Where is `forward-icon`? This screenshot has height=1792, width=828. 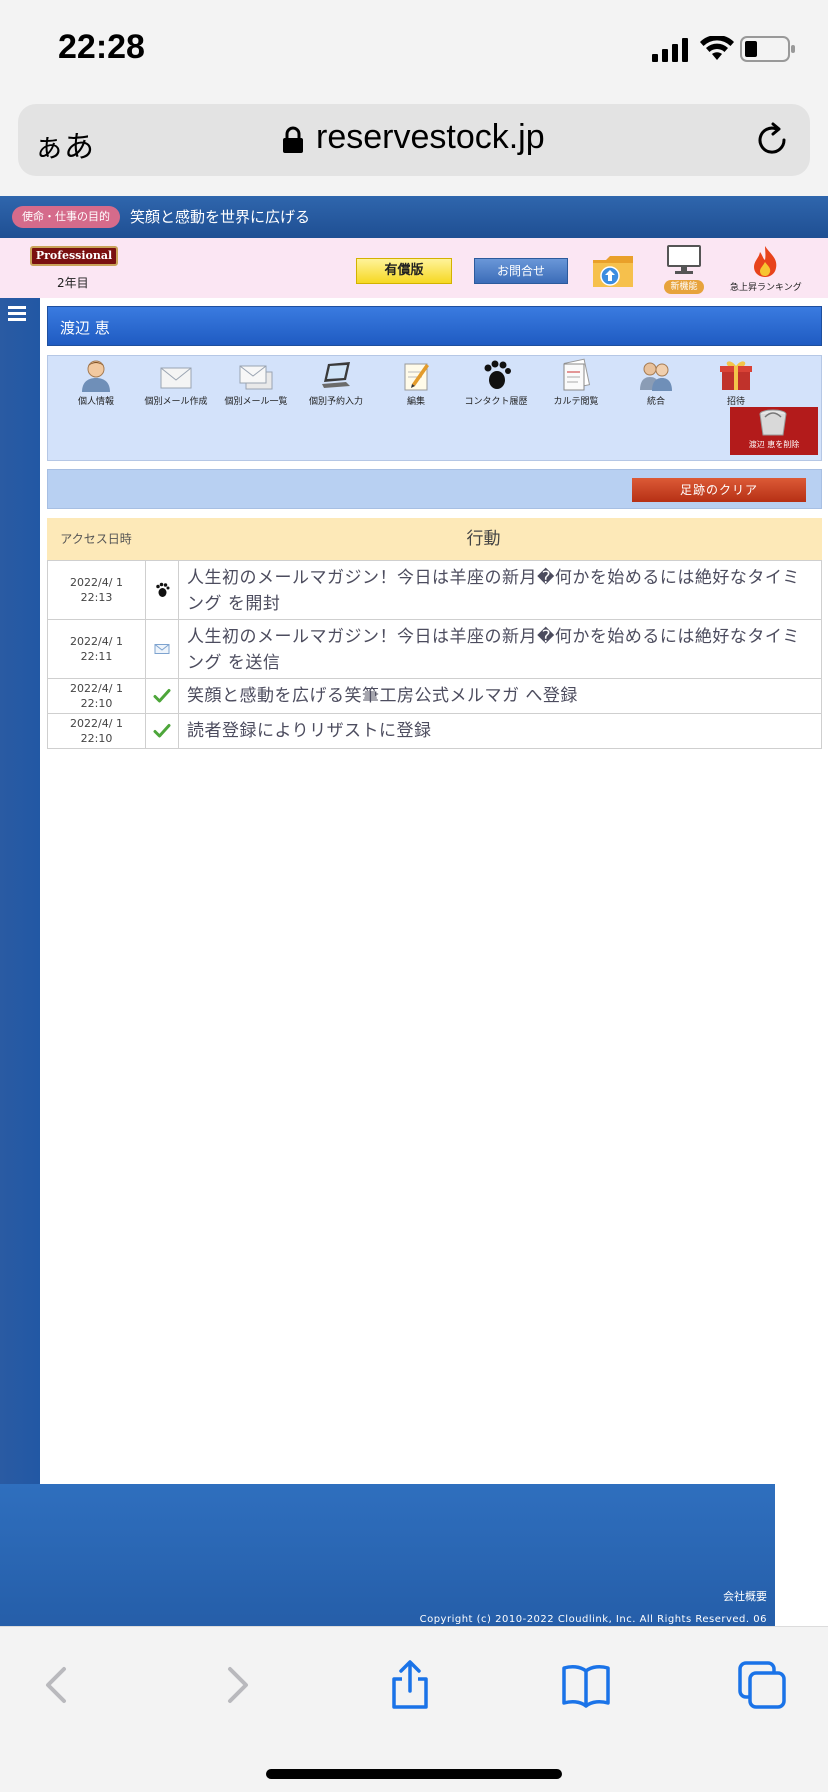
forward-icon is located at coordinates (236, 1685).